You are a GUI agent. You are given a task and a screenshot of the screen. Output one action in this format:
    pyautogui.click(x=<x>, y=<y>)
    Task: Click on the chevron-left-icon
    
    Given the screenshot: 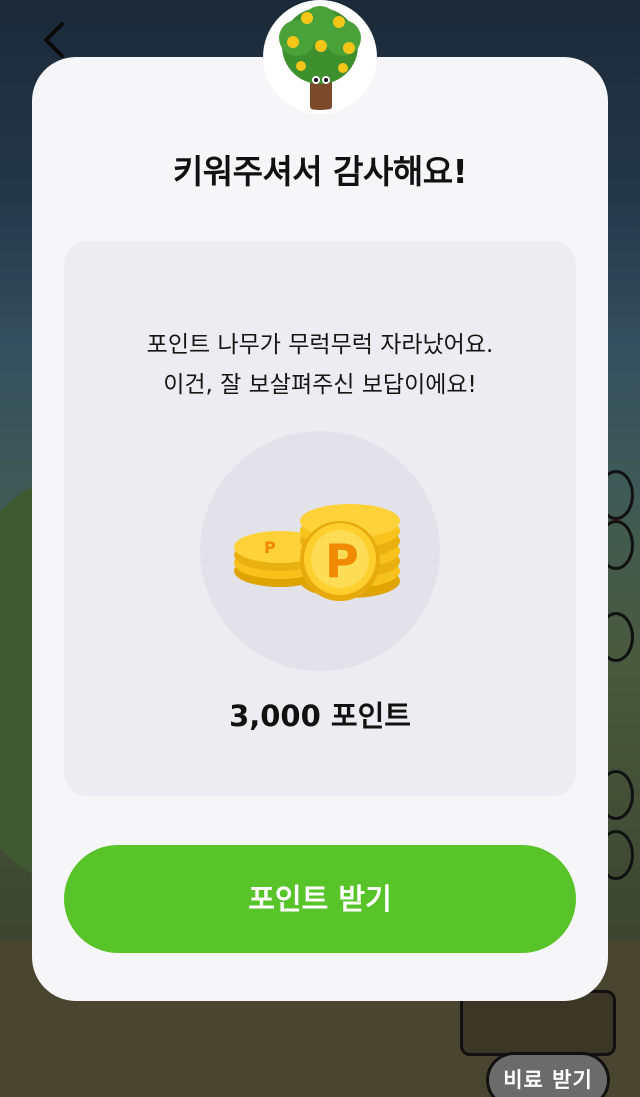 What is the action you would take?
    pyautogui.click(x=54, y=40)
    